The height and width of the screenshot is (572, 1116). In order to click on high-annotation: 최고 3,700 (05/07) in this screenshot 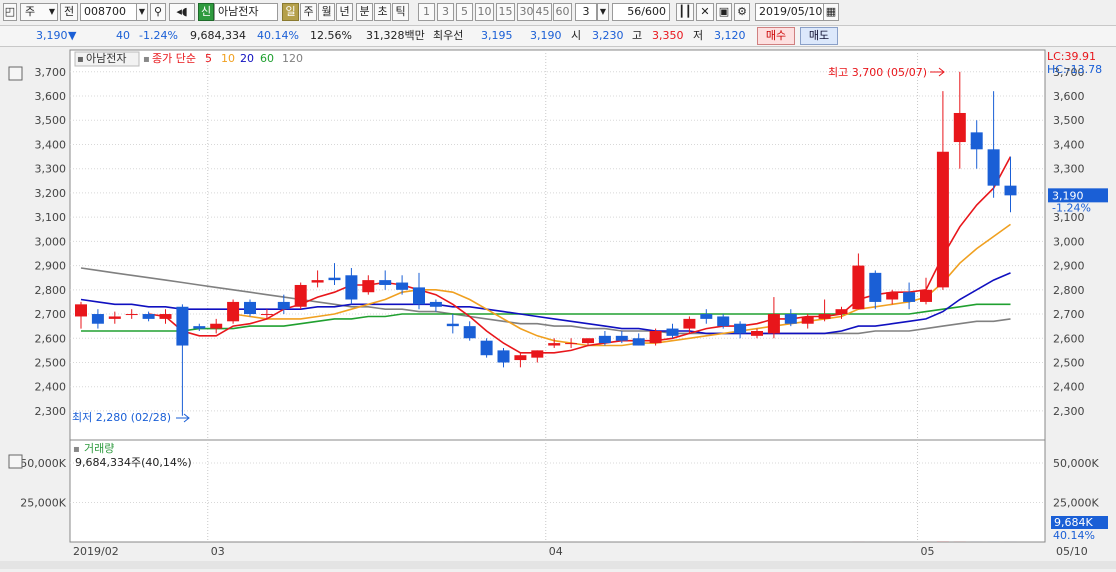, I will do `click(877, 72)`.